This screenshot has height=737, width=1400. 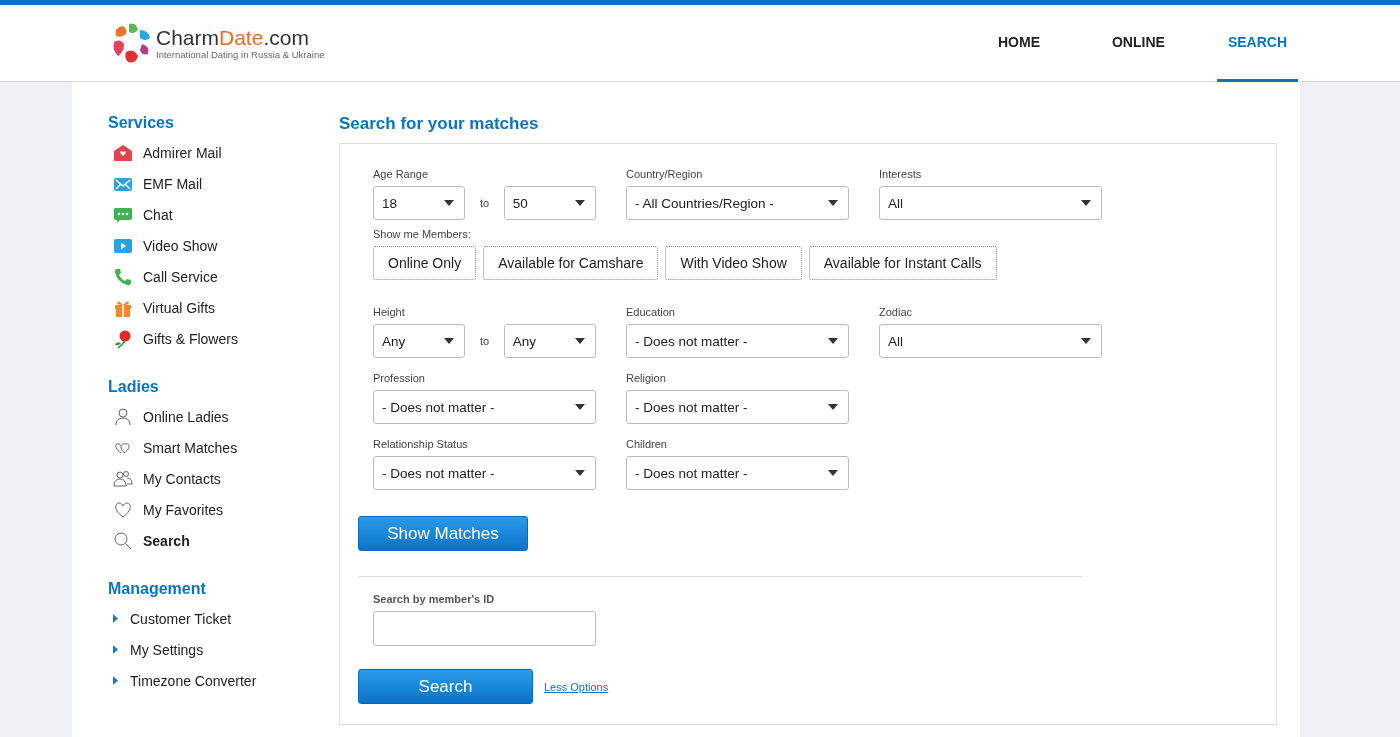 I want to click on section-title: Ladies, so click(x=134, y=387).